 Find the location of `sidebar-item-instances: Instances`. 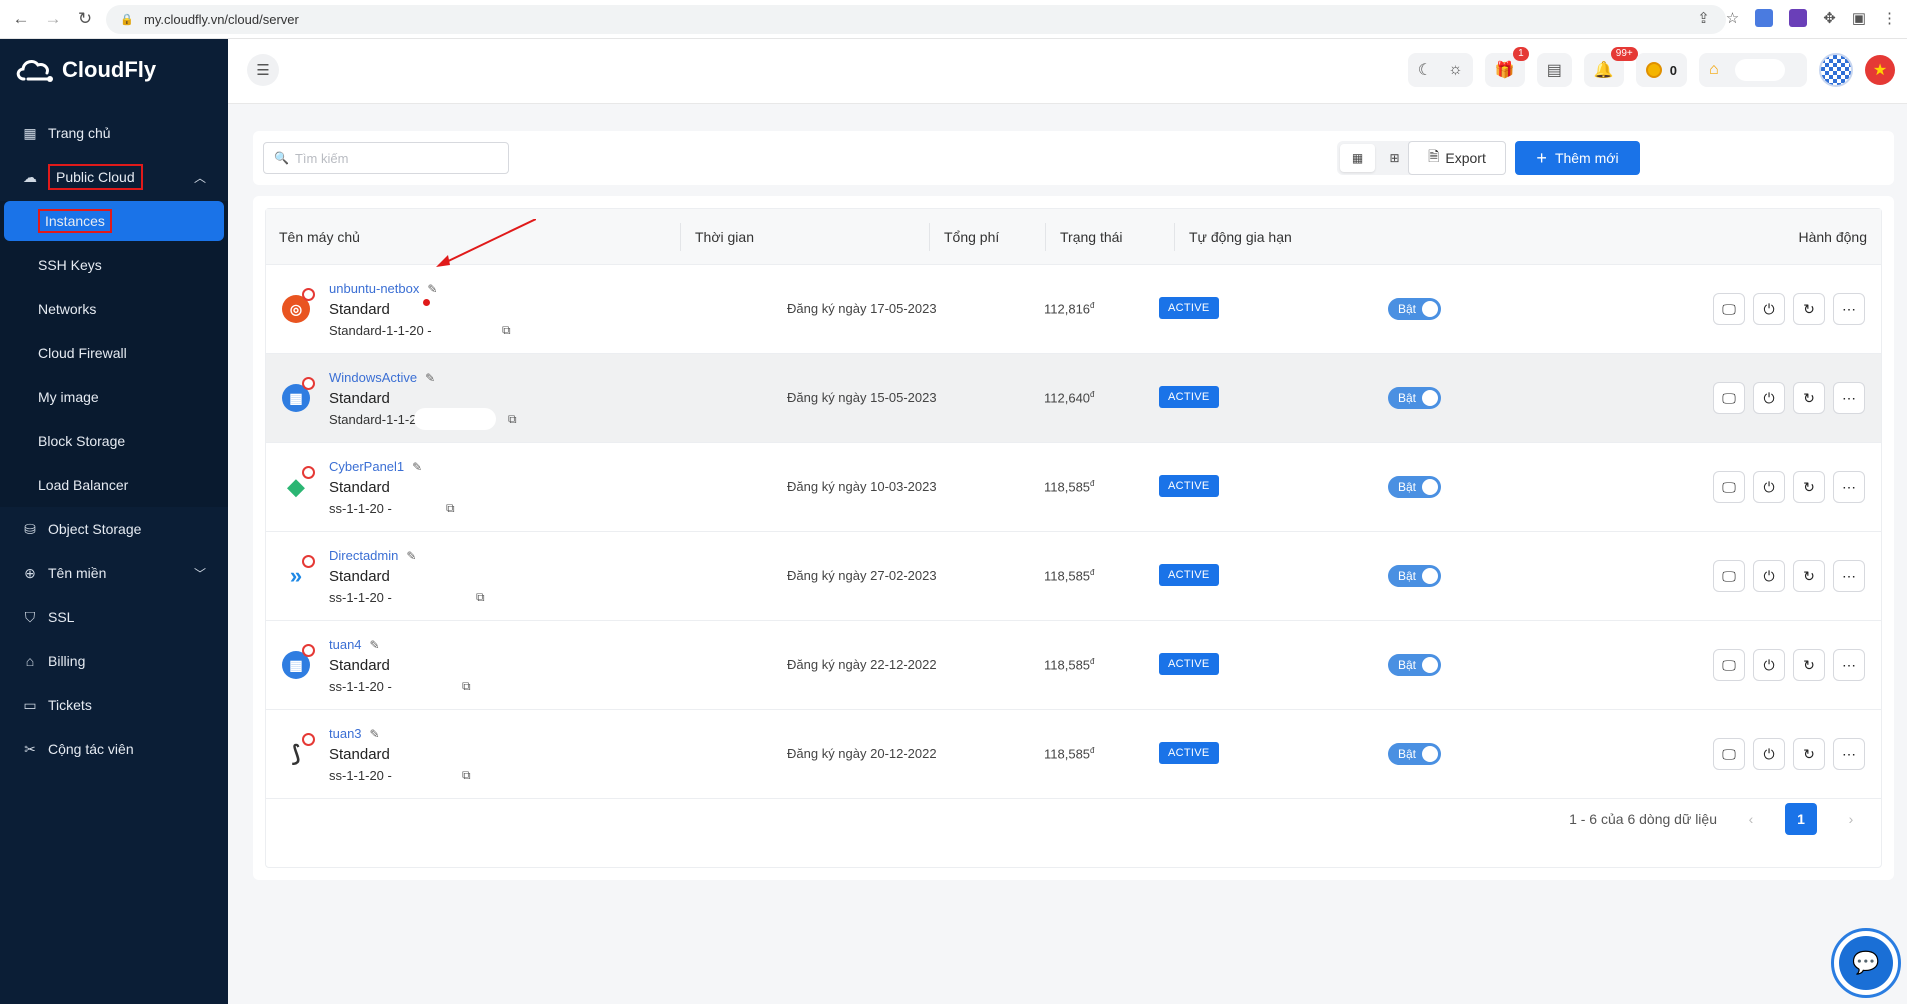

sidebar-item-instances: Instances is located at coordinates (114, 221).